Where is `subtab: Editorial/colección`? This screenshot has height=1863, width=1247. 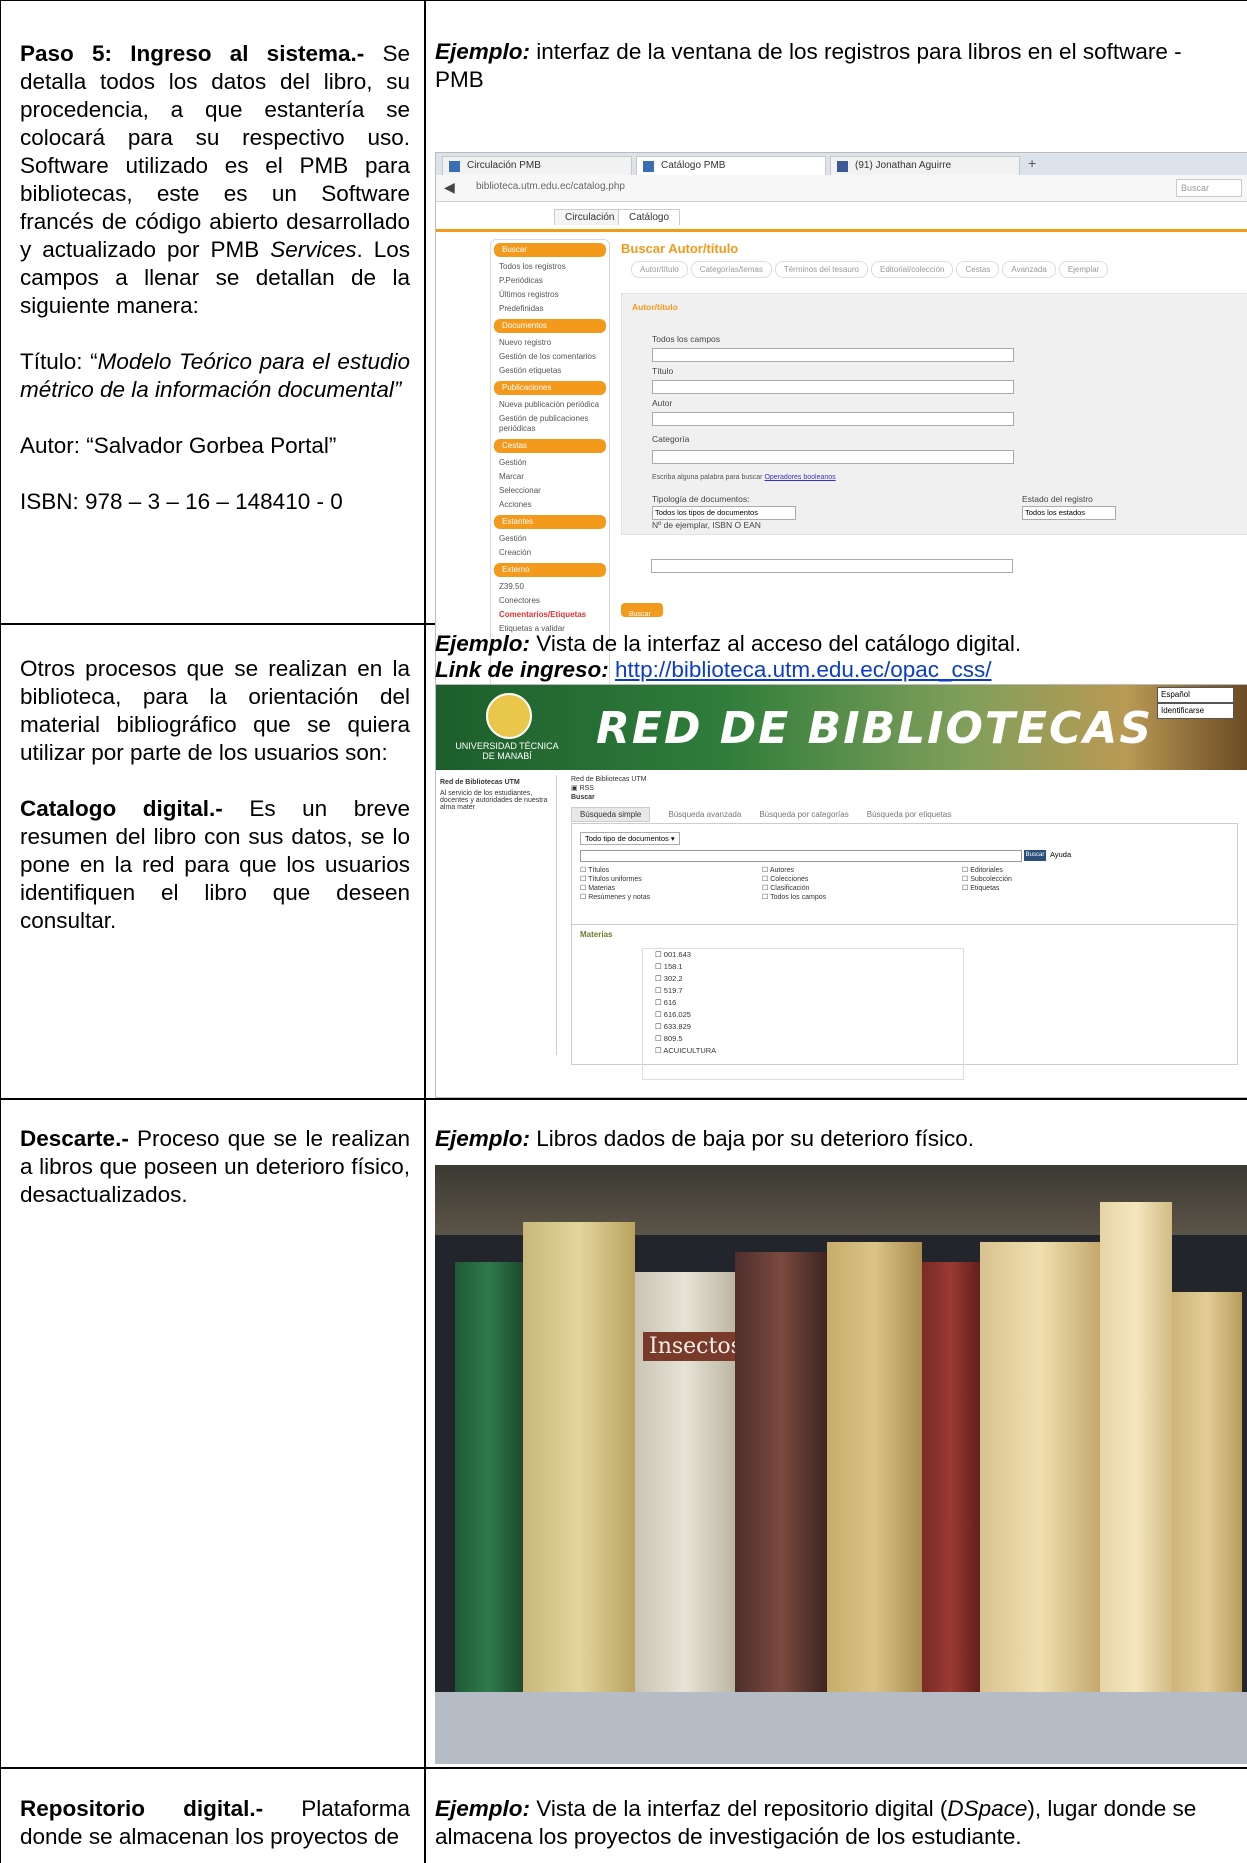 subtab: Editorial/colección is located at coordinates (912, 269).